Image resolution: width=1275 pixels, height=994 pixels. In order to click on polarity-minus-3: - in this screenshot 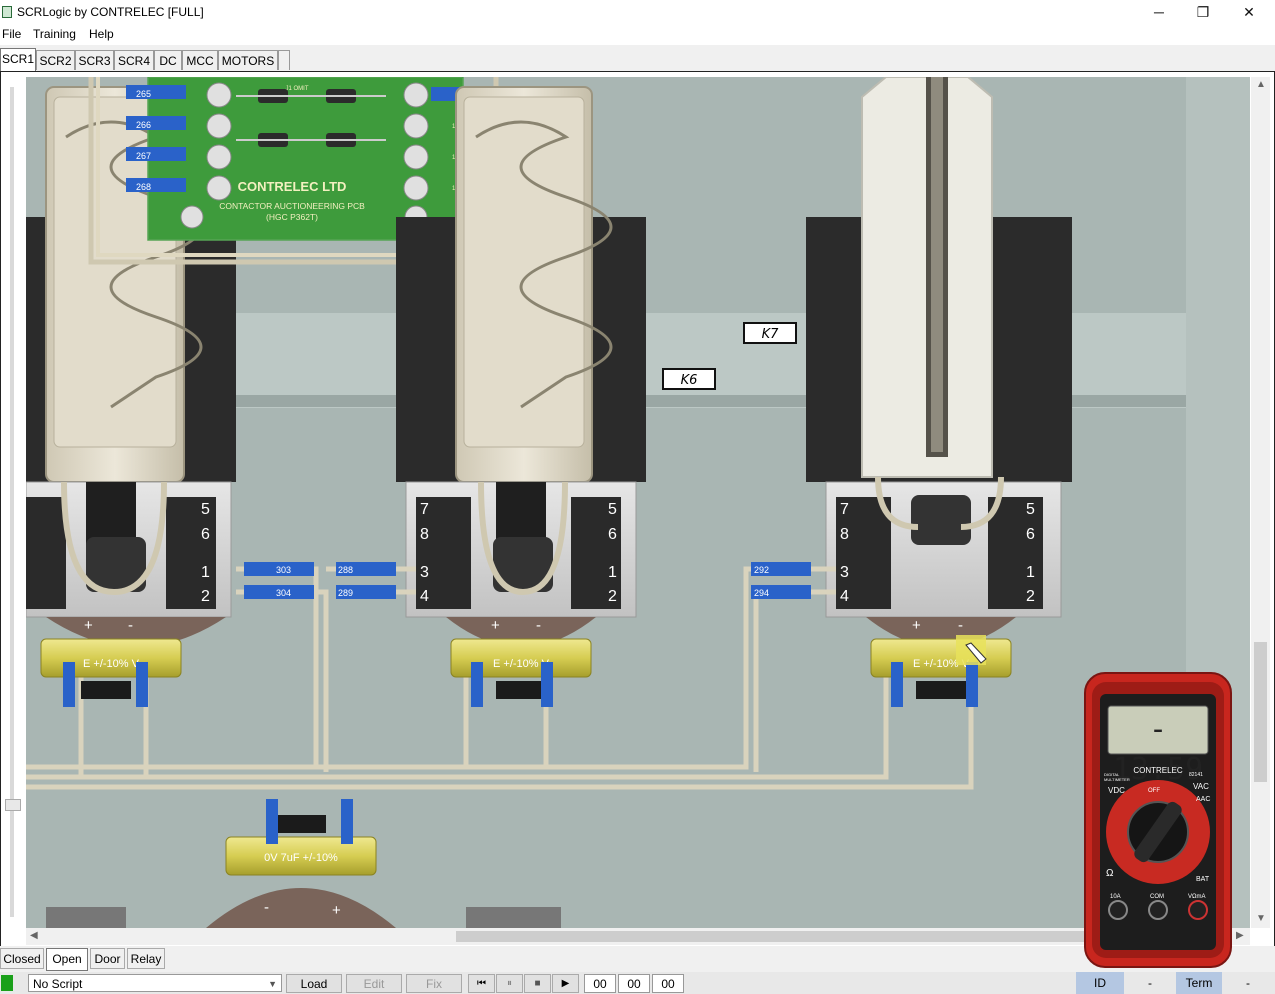, I will do `click(960, 625)`.